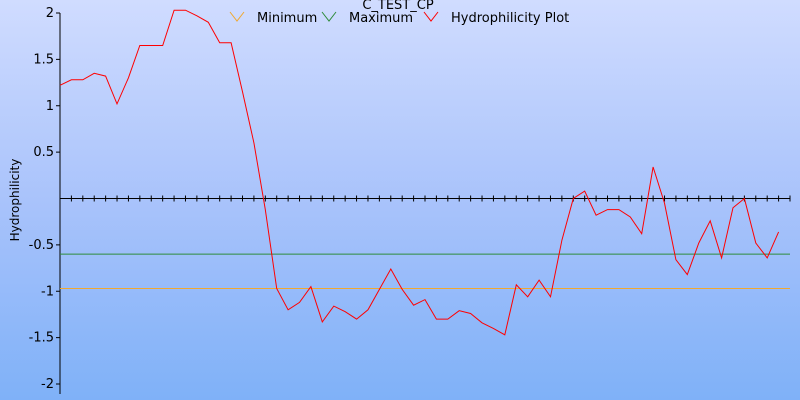 This screenshot has height=400, width=800. What do you see at coordinates (381, 18) in the screenshot?
I see `legend-label: Maximum` at bounding box center [381, 18].